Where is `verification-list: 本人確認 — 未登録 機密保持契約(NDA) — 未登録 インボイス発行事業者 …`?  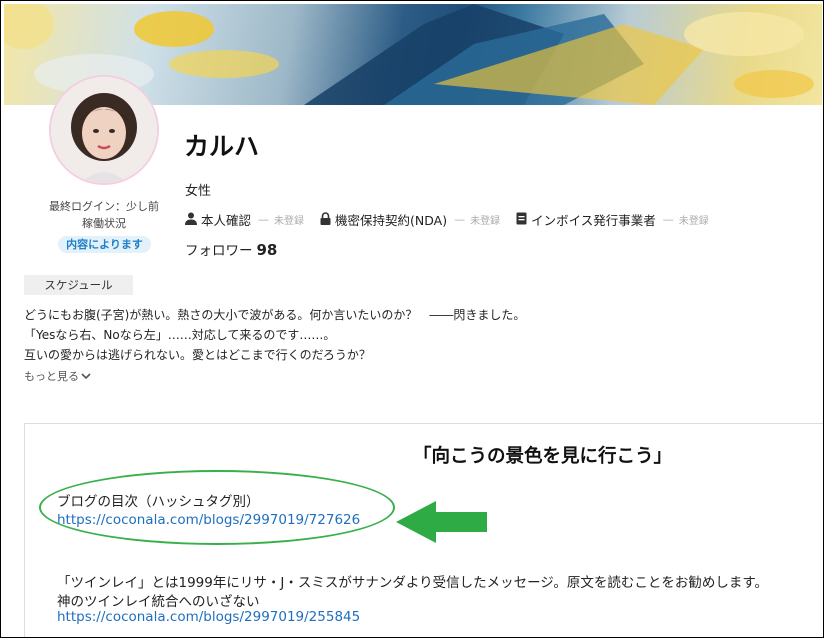
verification-list: 本人確認 — 未登録 機密保持契約(NDA) — 未登録 インボイス発行事業者 … is located at coordinates (455, 219).